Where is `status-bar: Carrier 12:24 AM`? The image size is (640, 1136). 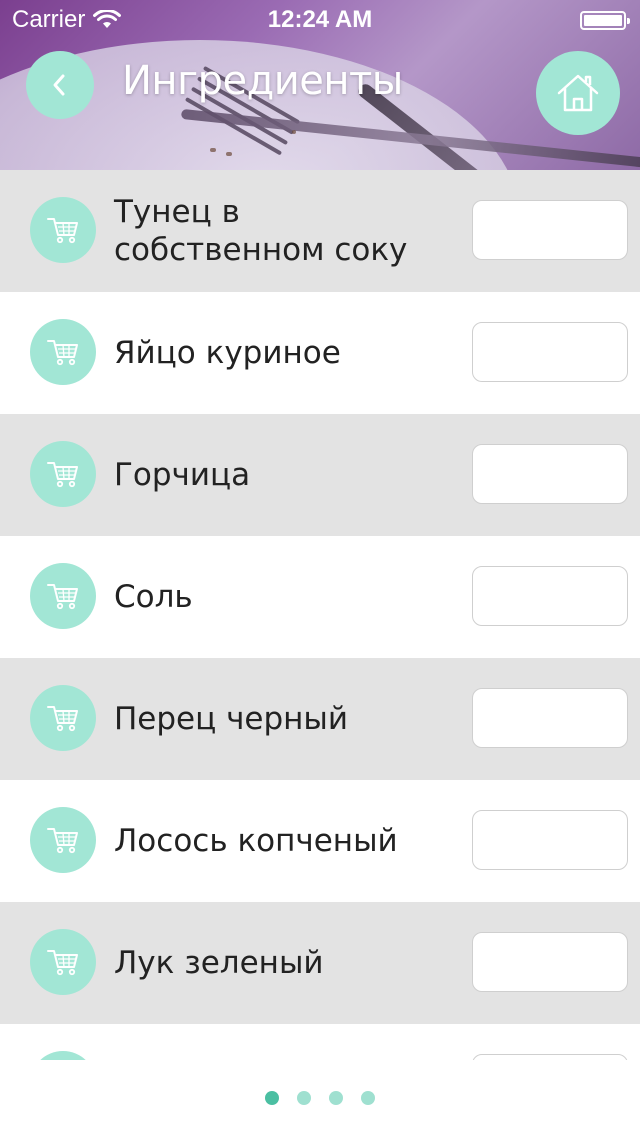
status-bar: Carrier 12:24 AM is located at coordinates (320, 20).